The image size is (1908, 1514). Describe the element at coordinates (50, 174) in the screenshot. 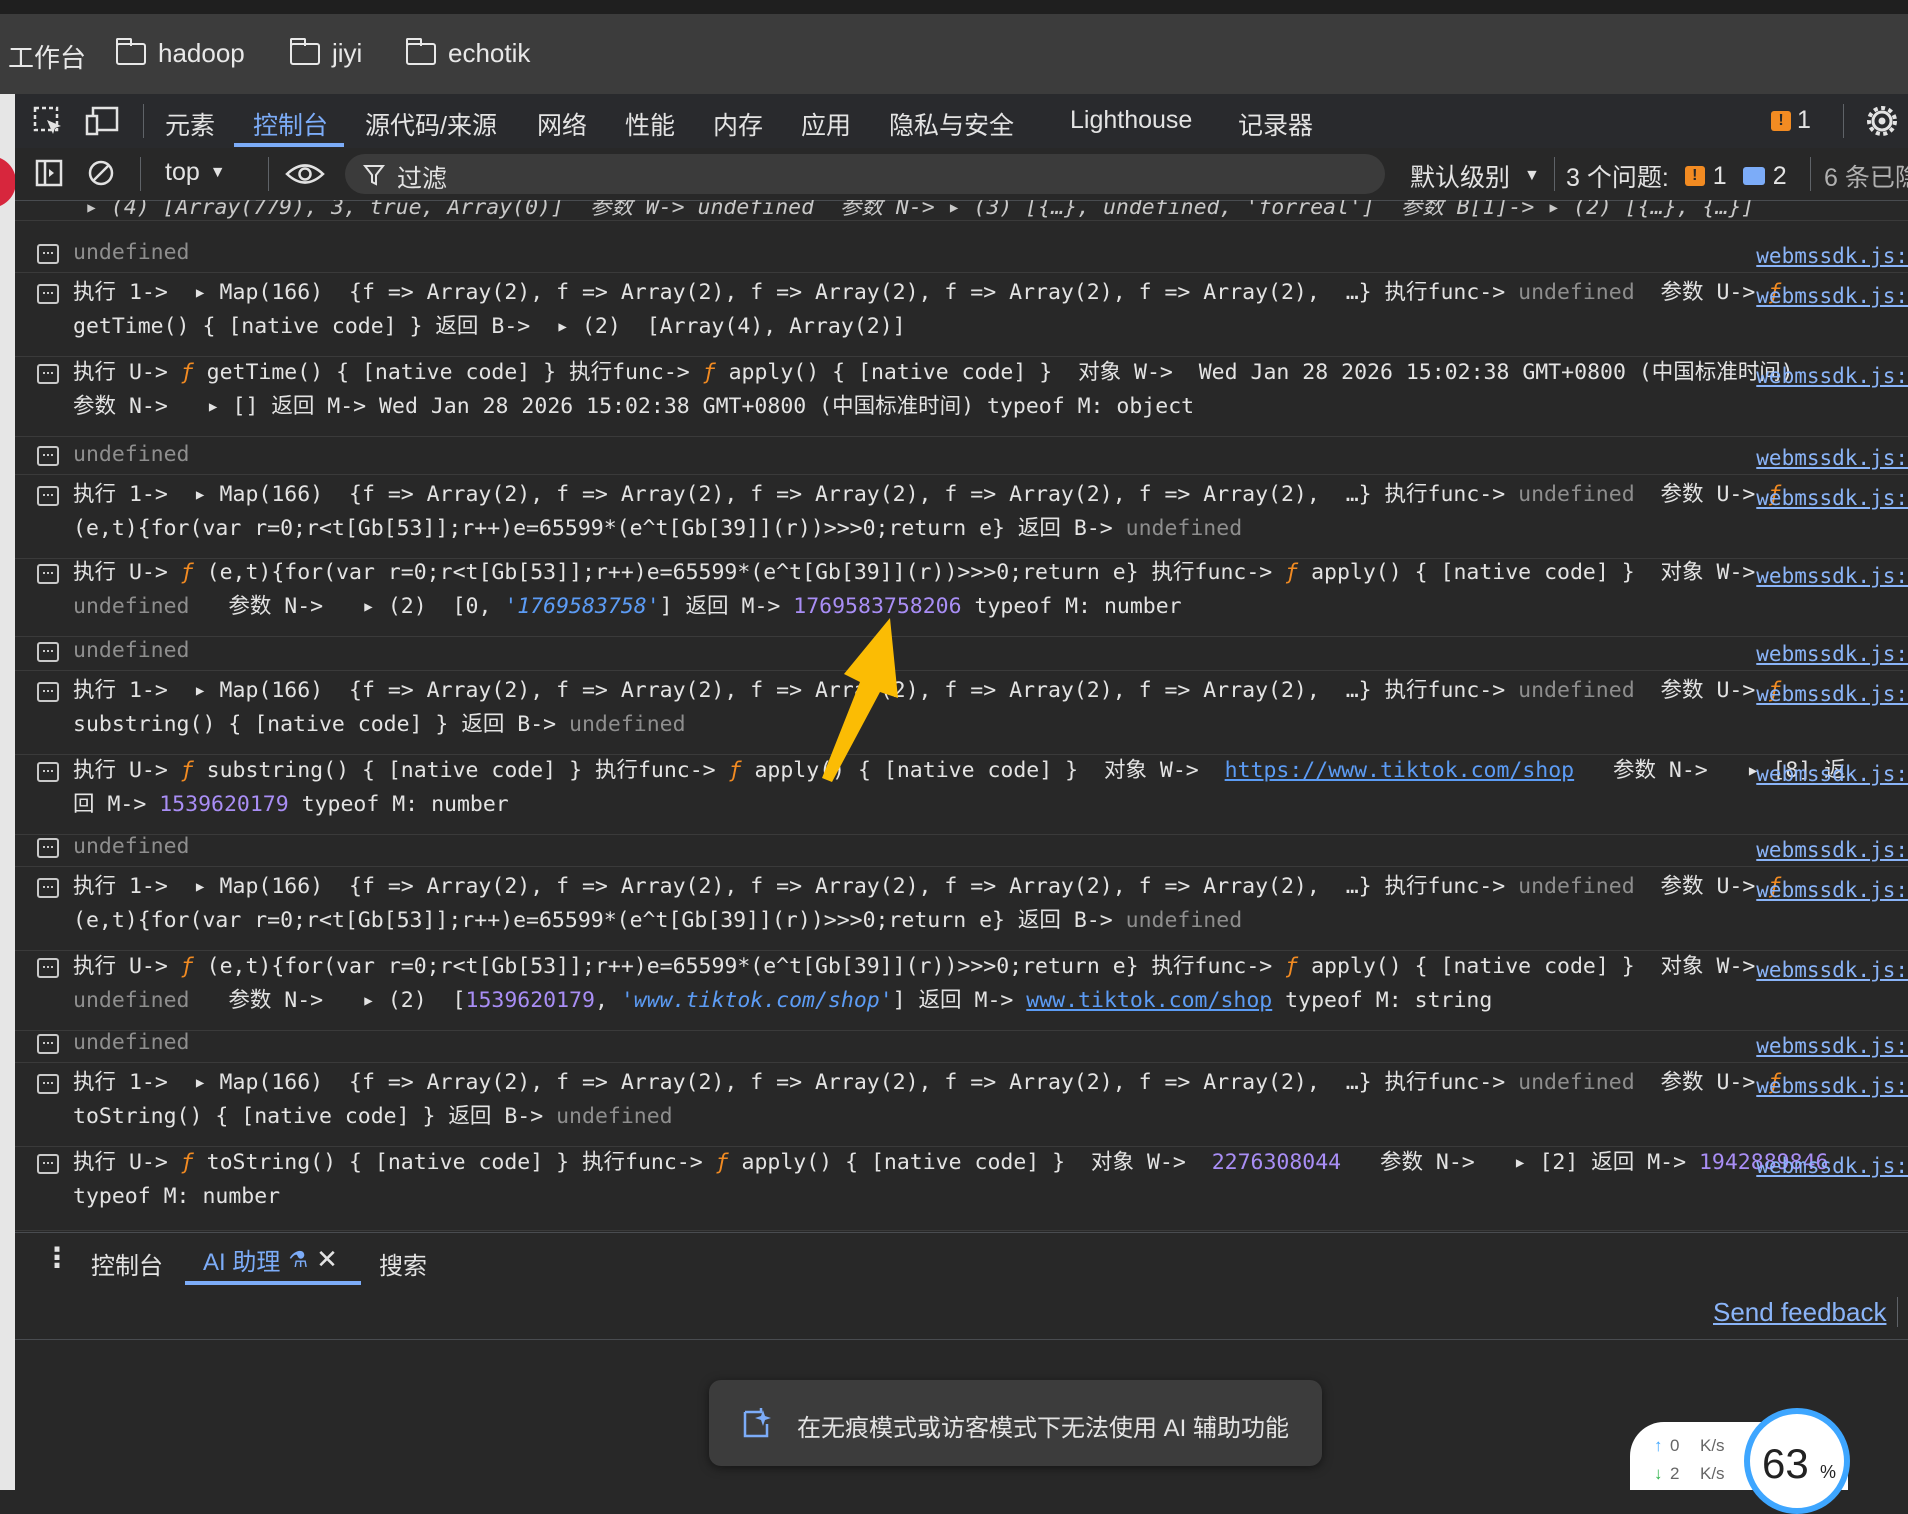

I see `sidebar-toggle-icon` at that location.